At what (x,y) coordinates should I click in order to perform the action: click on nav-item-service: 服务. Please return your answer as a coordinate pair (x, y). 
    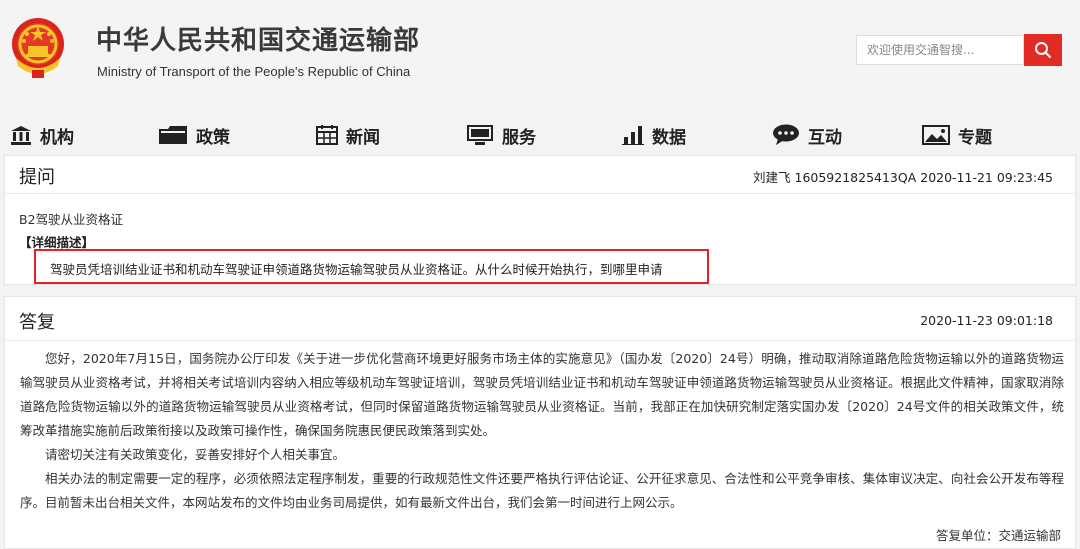
    Looking at the image, I should click on (501, 135).